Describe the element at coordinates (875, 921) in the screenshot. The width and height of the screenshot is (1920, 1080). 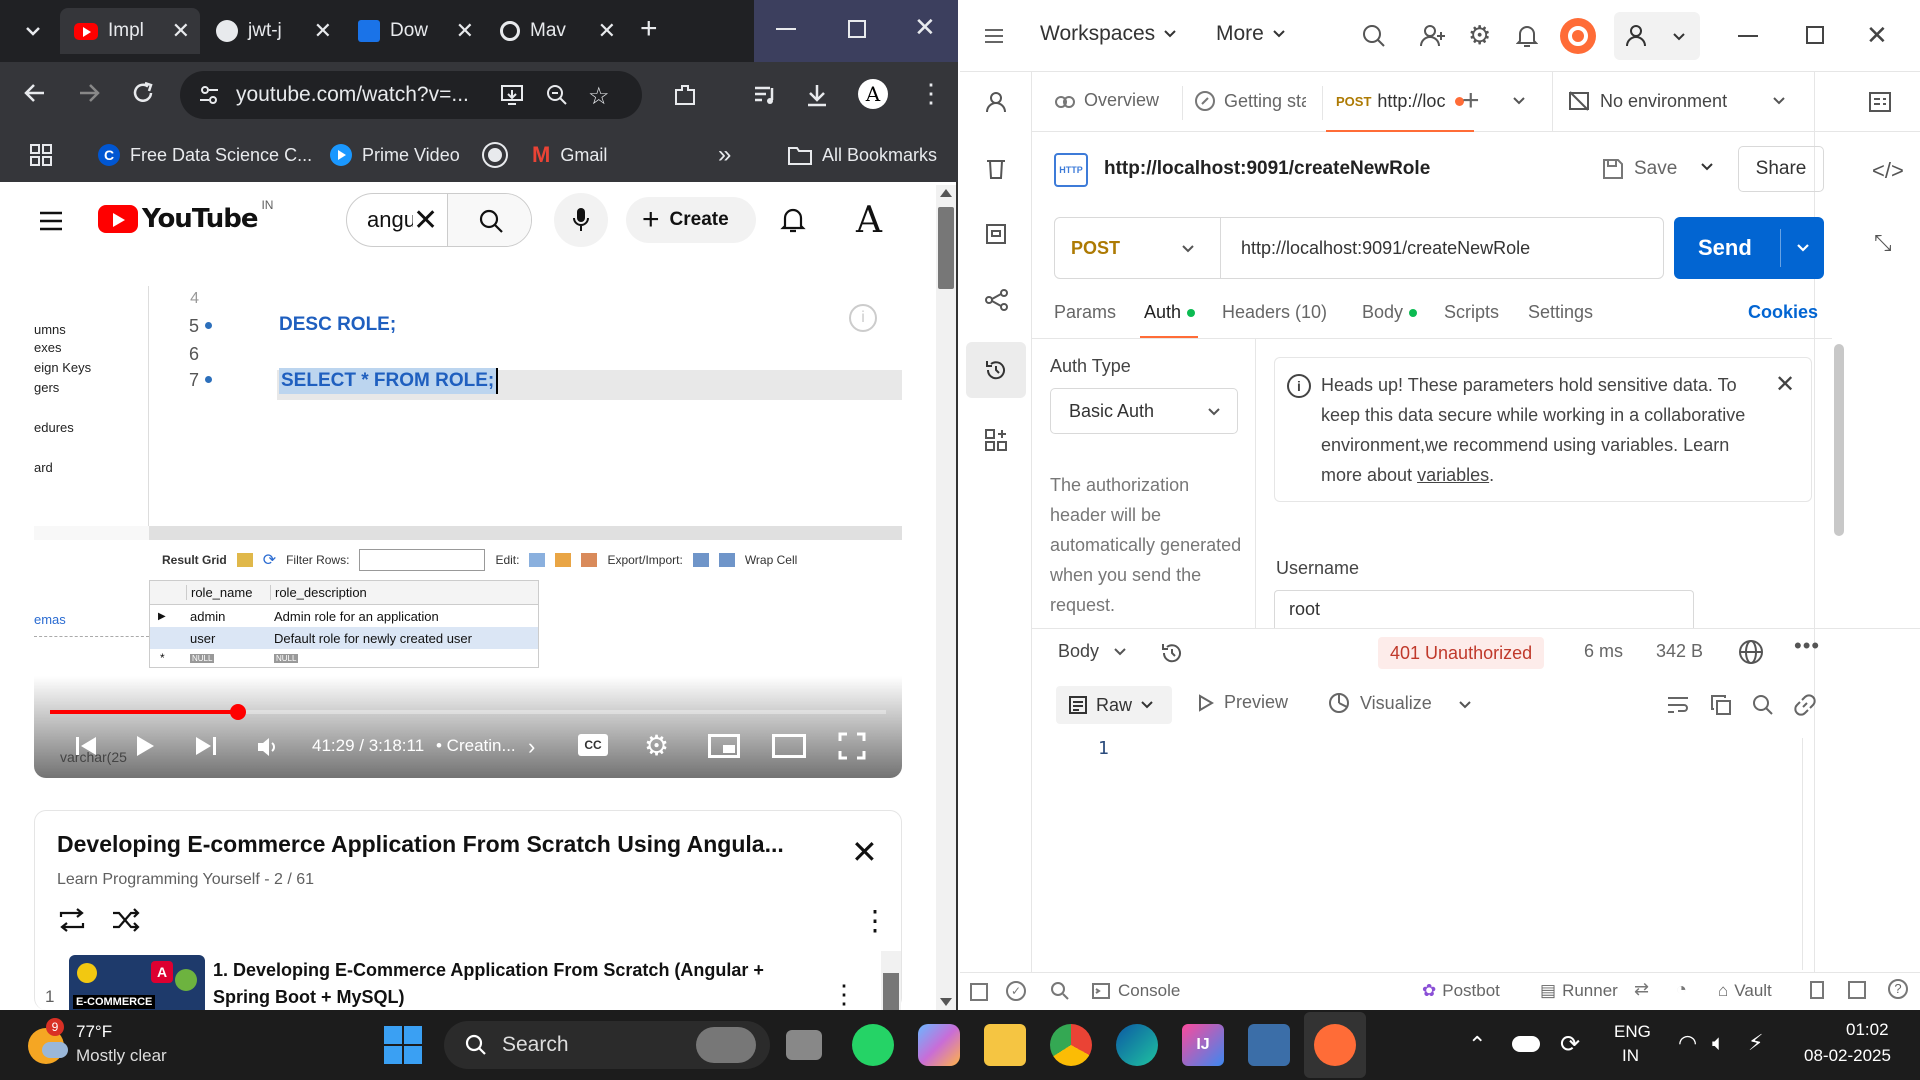
I see `playlist-more-icon: ⋮` at that location.